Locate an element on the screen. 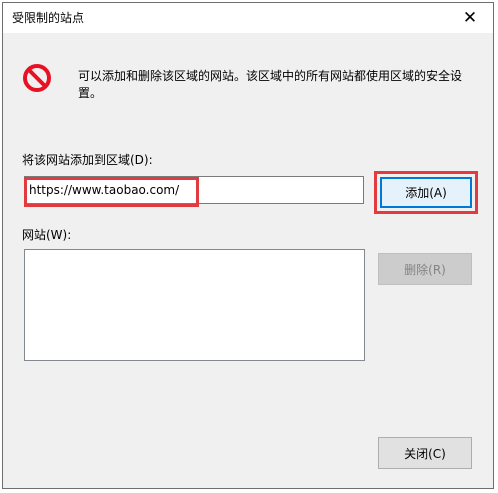 This screenshot has width=498, height=493. delete-button: 删除(R) is located at coordinates (425, 269).